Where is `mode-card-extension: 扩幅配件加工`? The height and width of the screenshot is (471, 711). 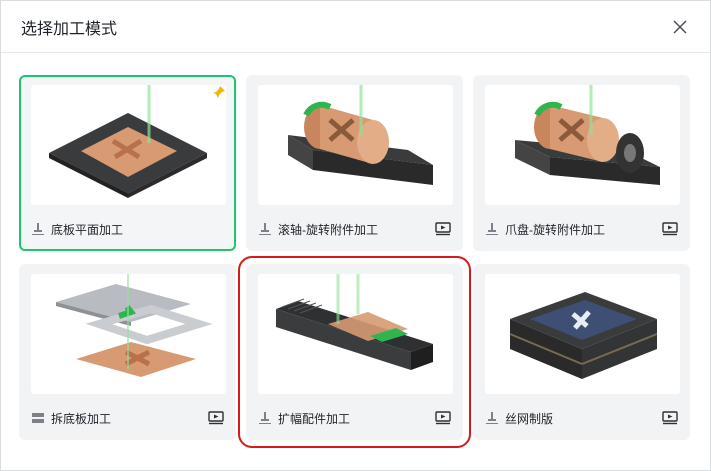
mode-card-extension: 扩幅配件加工 is located at coordinates (354, 352).